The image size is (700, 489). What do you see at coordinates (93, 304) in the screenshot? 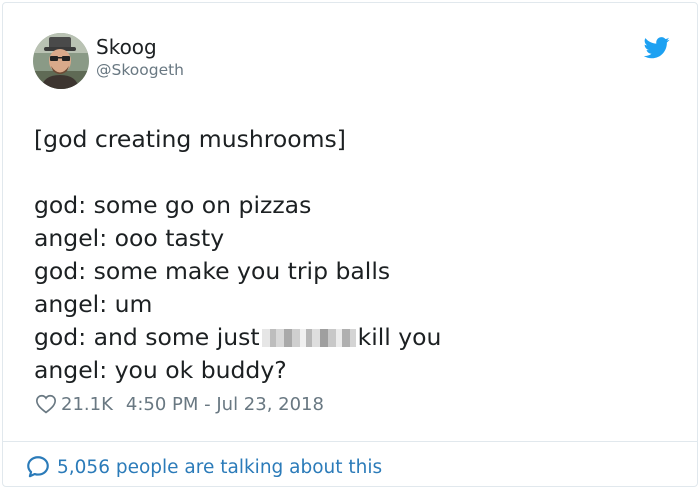
I see `tweet-line: angel: um` at bounding box center [93, 304].